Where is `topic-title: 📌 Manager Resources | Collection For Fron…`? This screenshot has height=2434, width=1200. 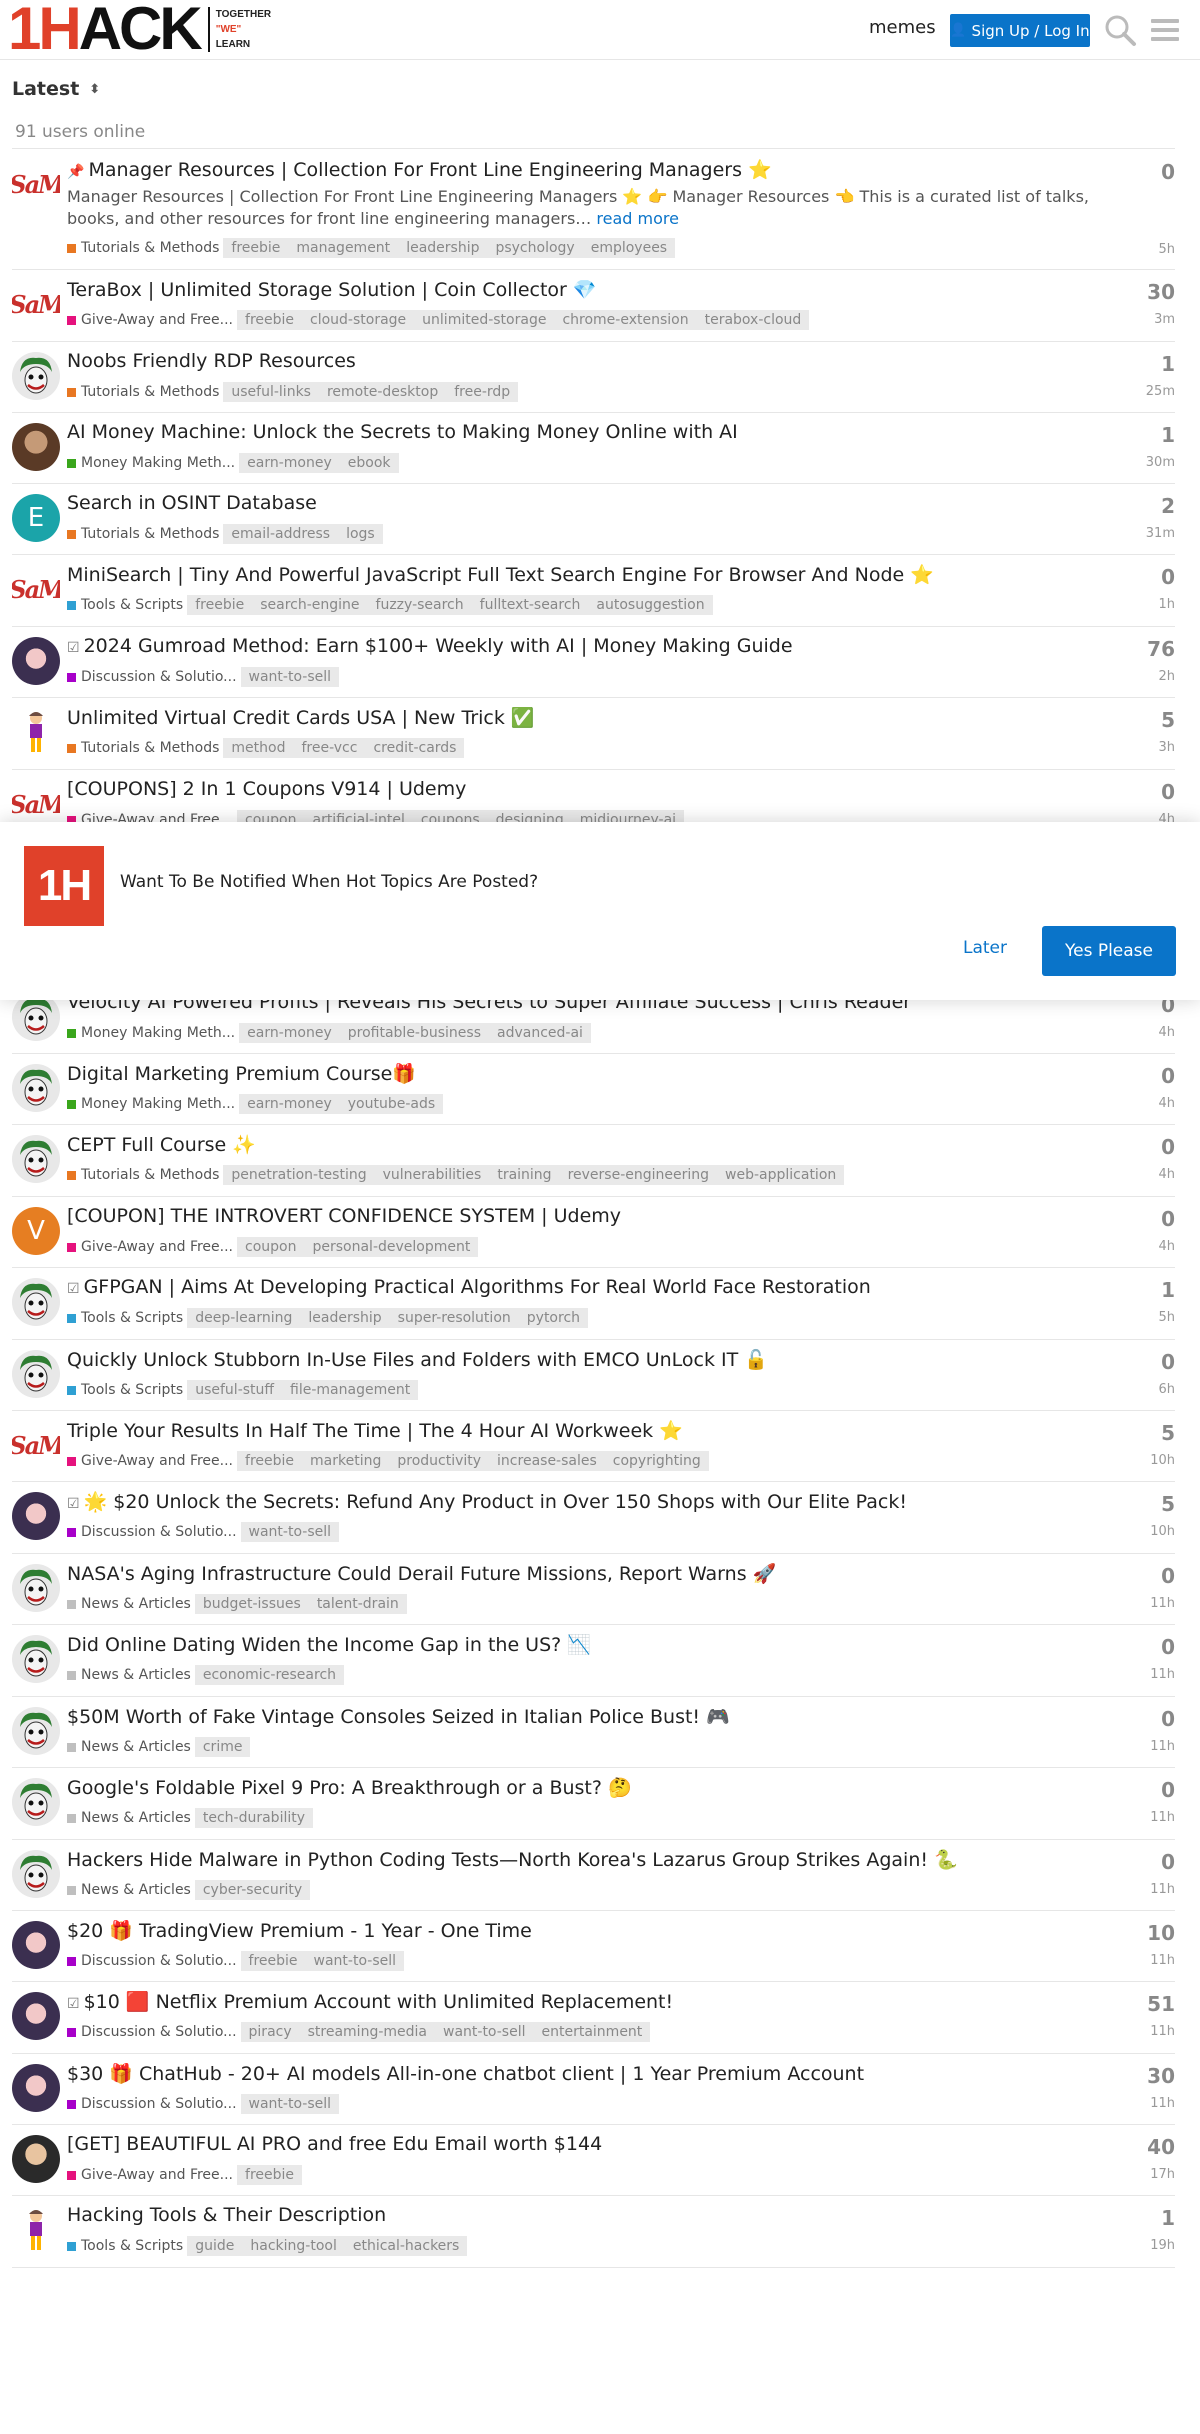 topic-title: 📌 Manager Resources | Collection For Fron… is located at coordinates (419, 169).